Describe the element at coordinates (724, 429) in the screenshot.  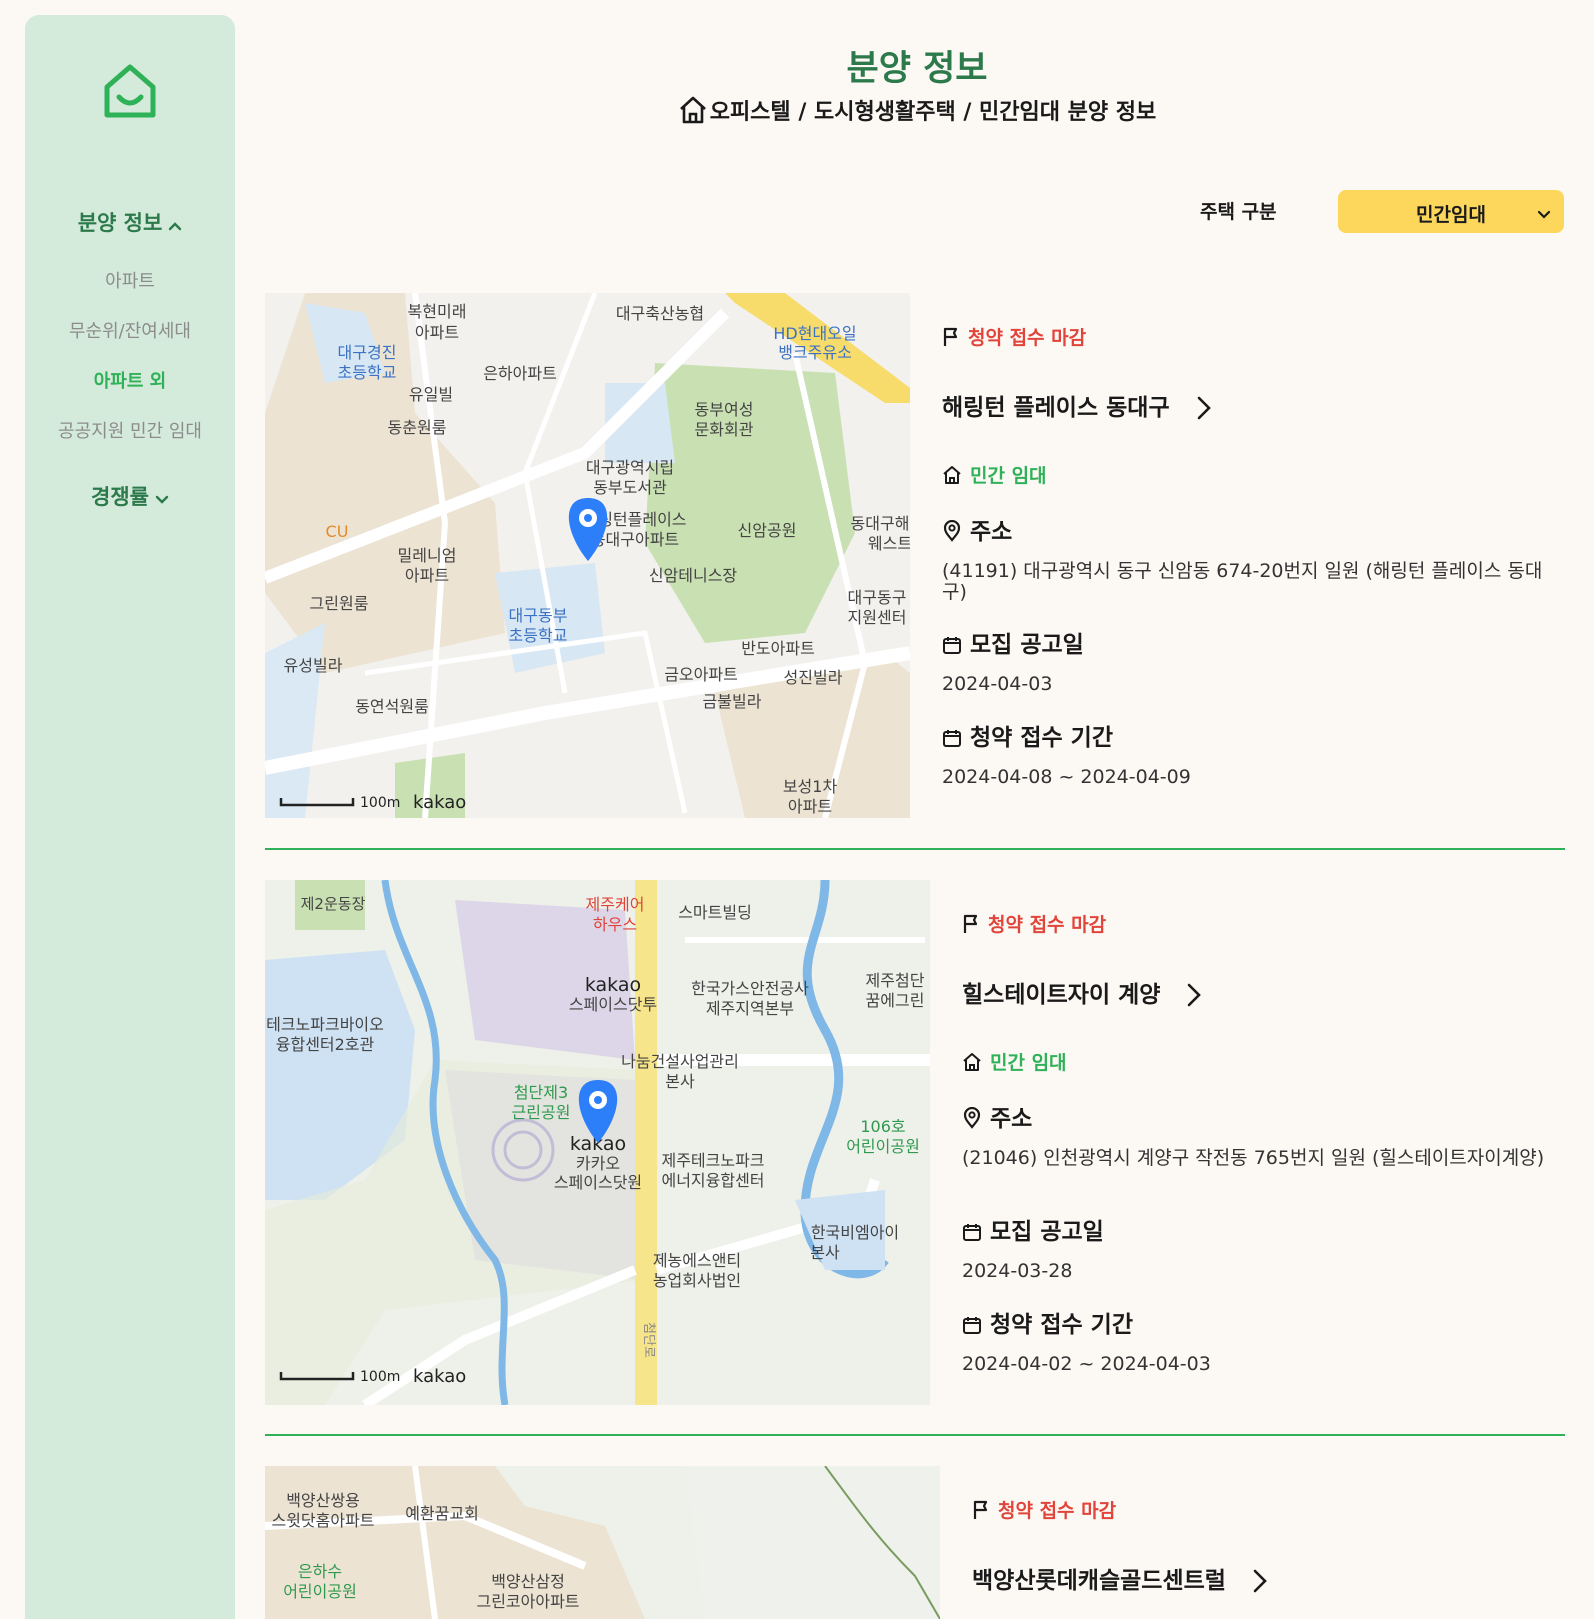
I see `svg-text: 문화회관` at that location.